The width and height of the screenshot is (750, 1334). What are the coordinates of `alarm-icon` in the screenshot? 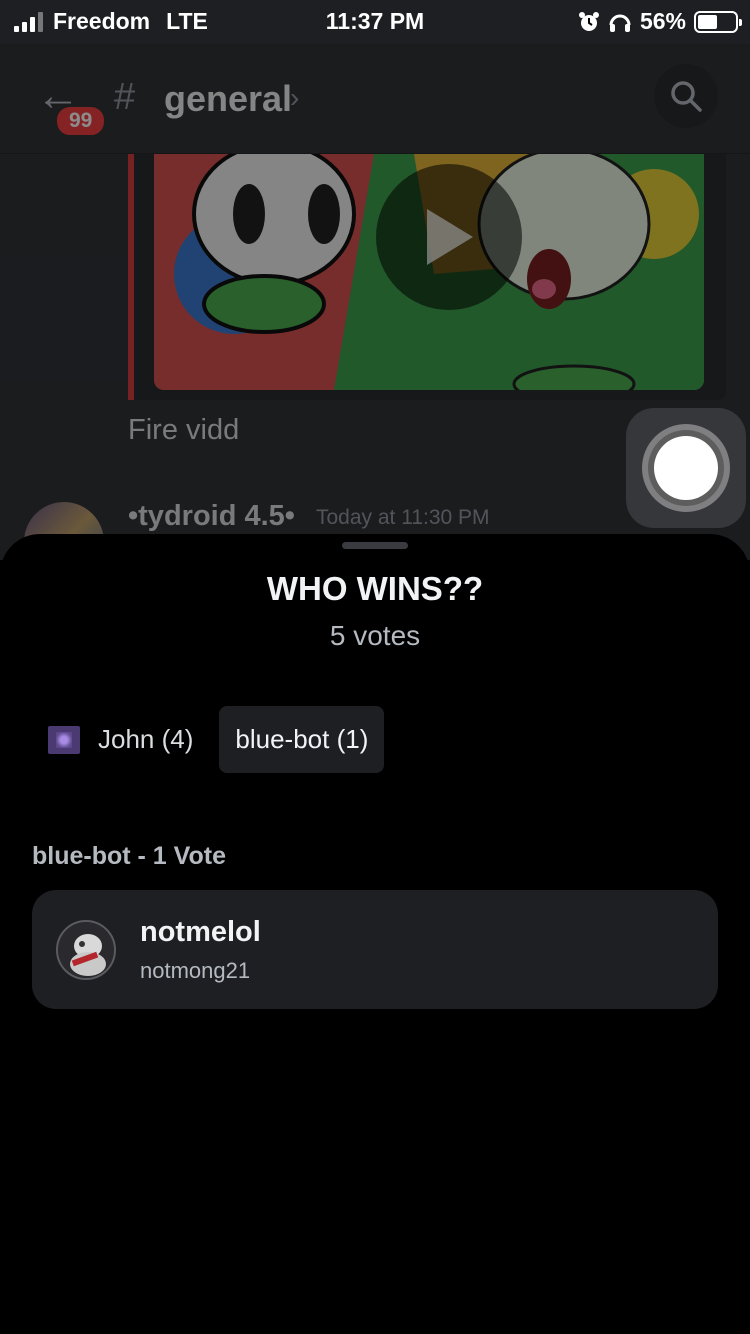 It's located at (588, 21).